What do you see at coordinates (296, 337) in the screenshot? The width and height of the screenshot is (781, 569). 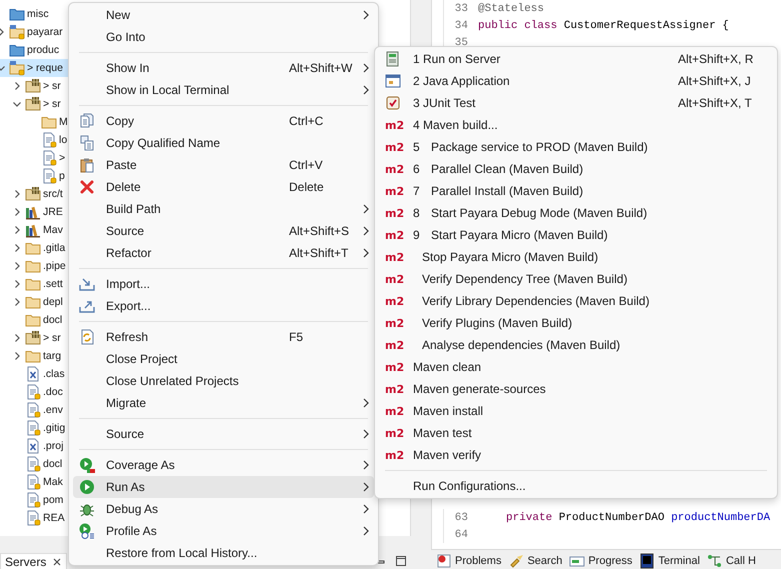 I see `shortcut-label: F5` at bounding box center [296, 337].